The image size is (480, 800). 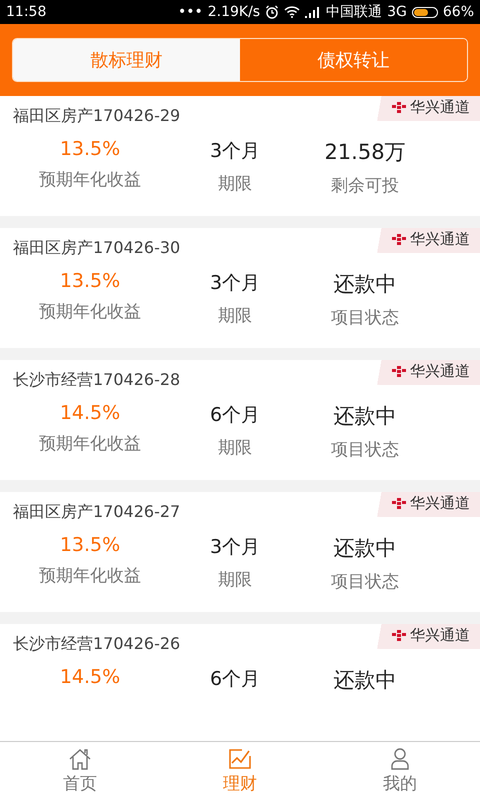 I want to click on product-title: 福田区房产170426-29, so click(x=96, y=116).